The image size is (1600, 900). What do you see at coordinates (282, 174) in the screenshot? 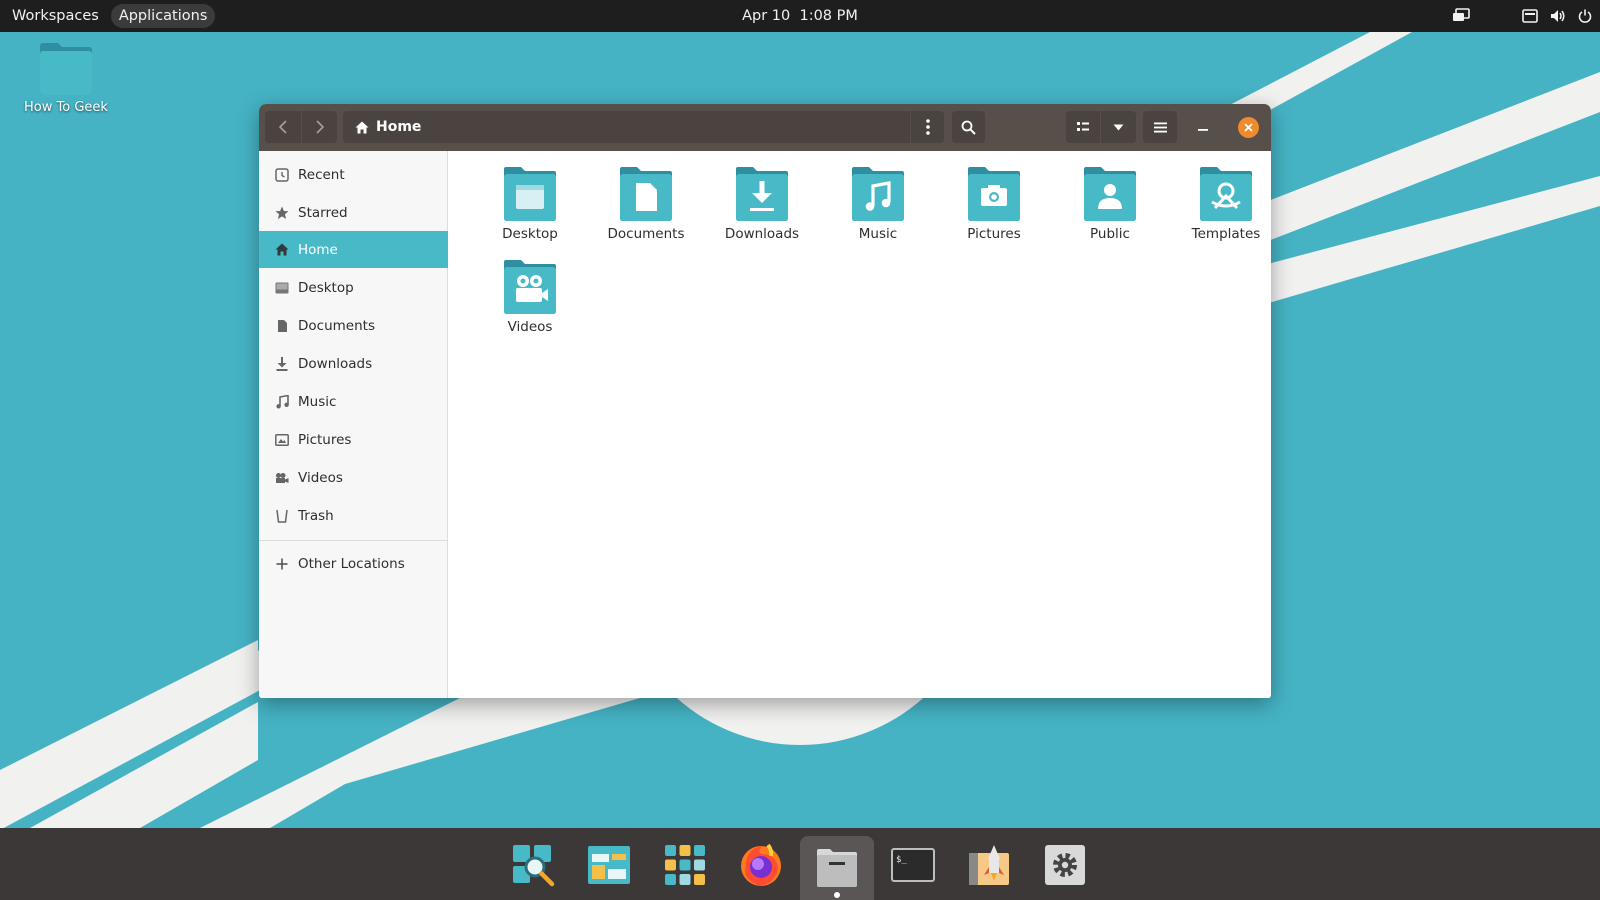
I see `recent-icon` at bounding box center [282, 174].